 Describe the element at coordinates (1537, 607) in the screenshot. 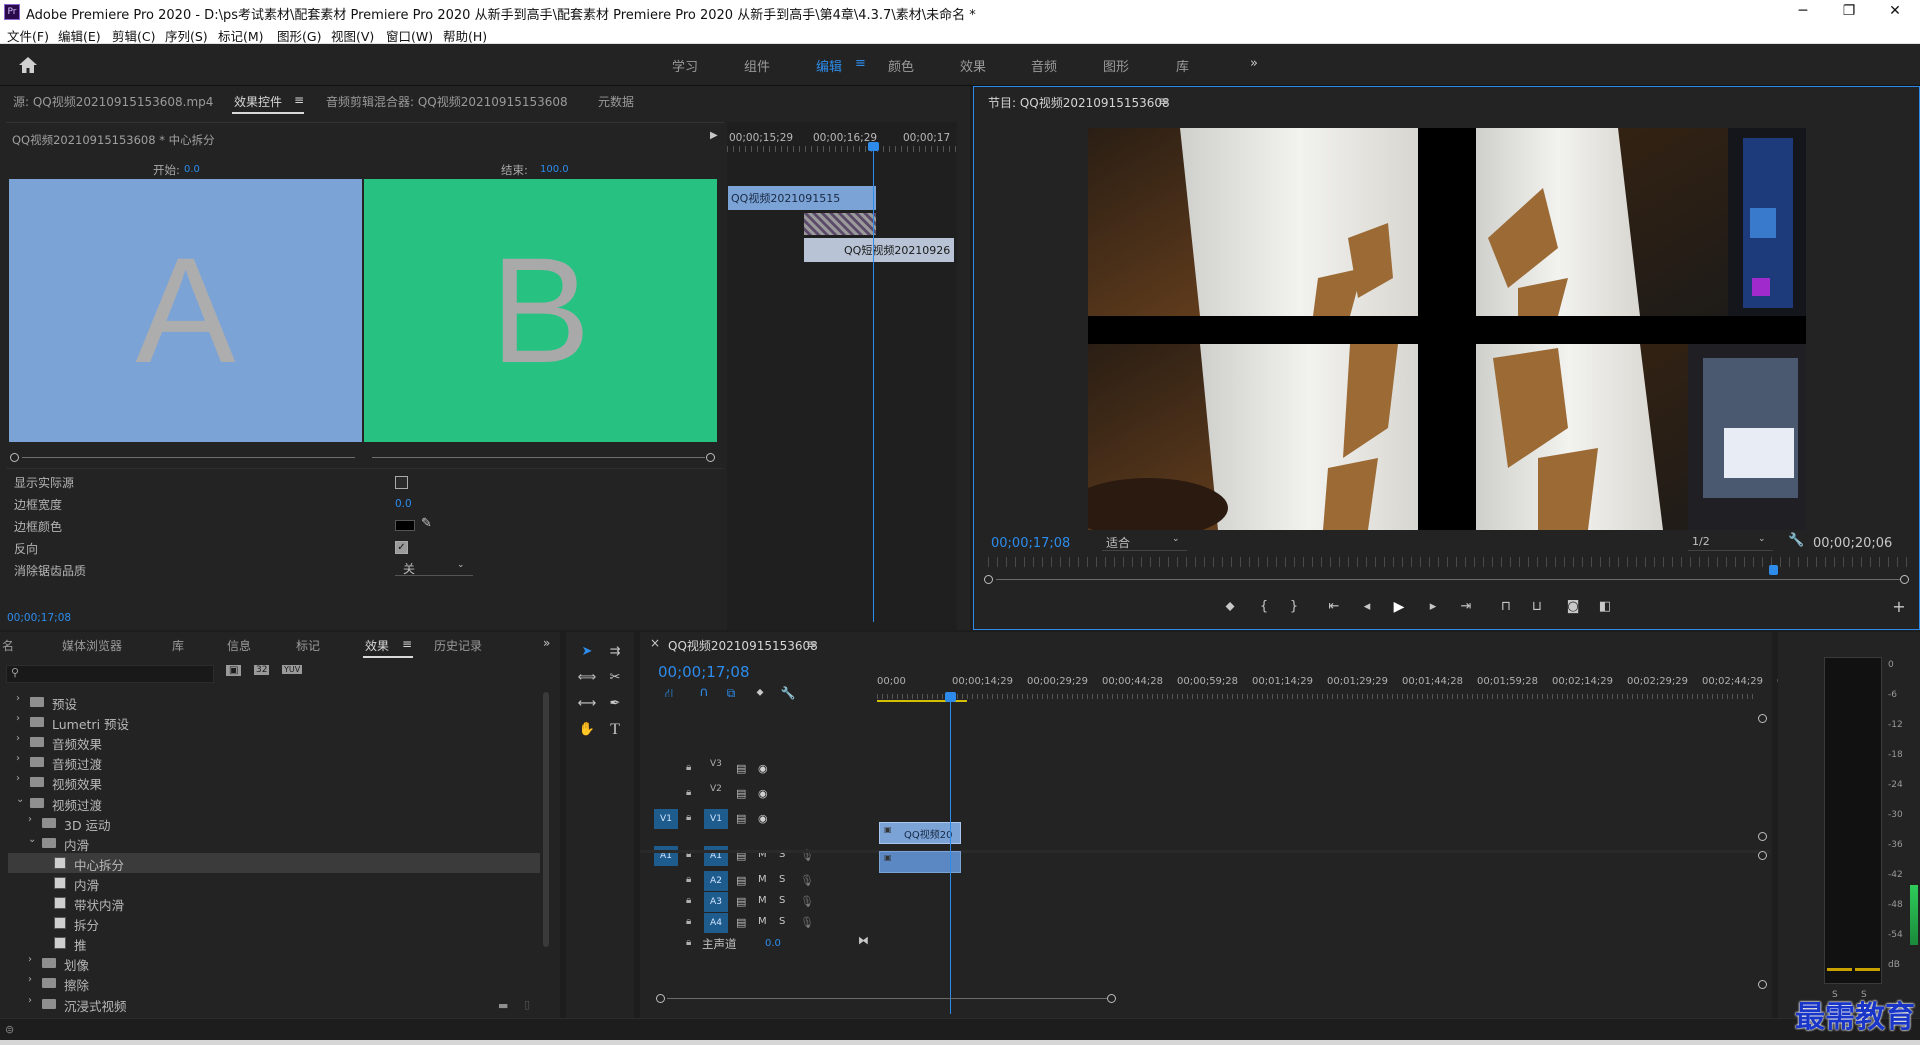

I see `extract-button: ⊔` at that location.